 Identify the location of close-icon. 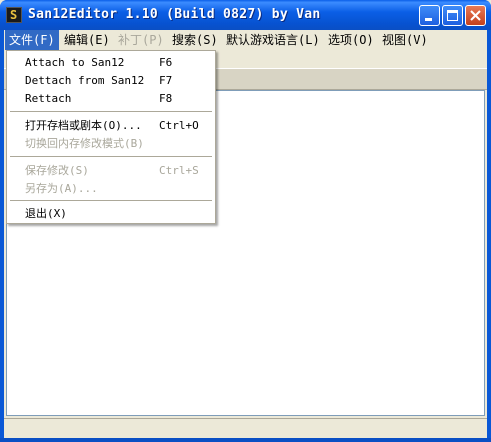
(475, 15).